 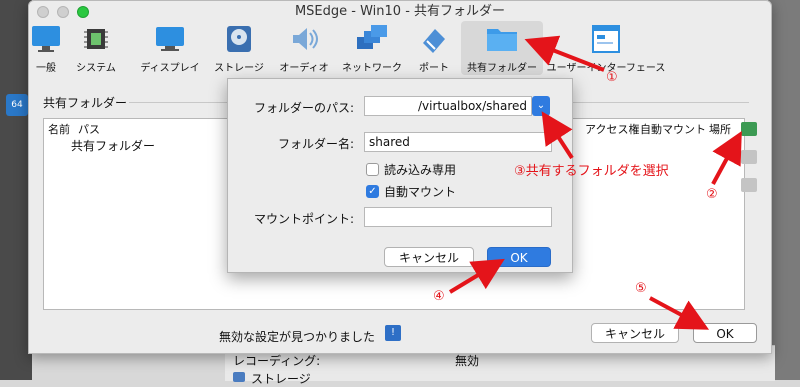 I want to click on automount-label: 自動マウント, so click(x=420, y=192).